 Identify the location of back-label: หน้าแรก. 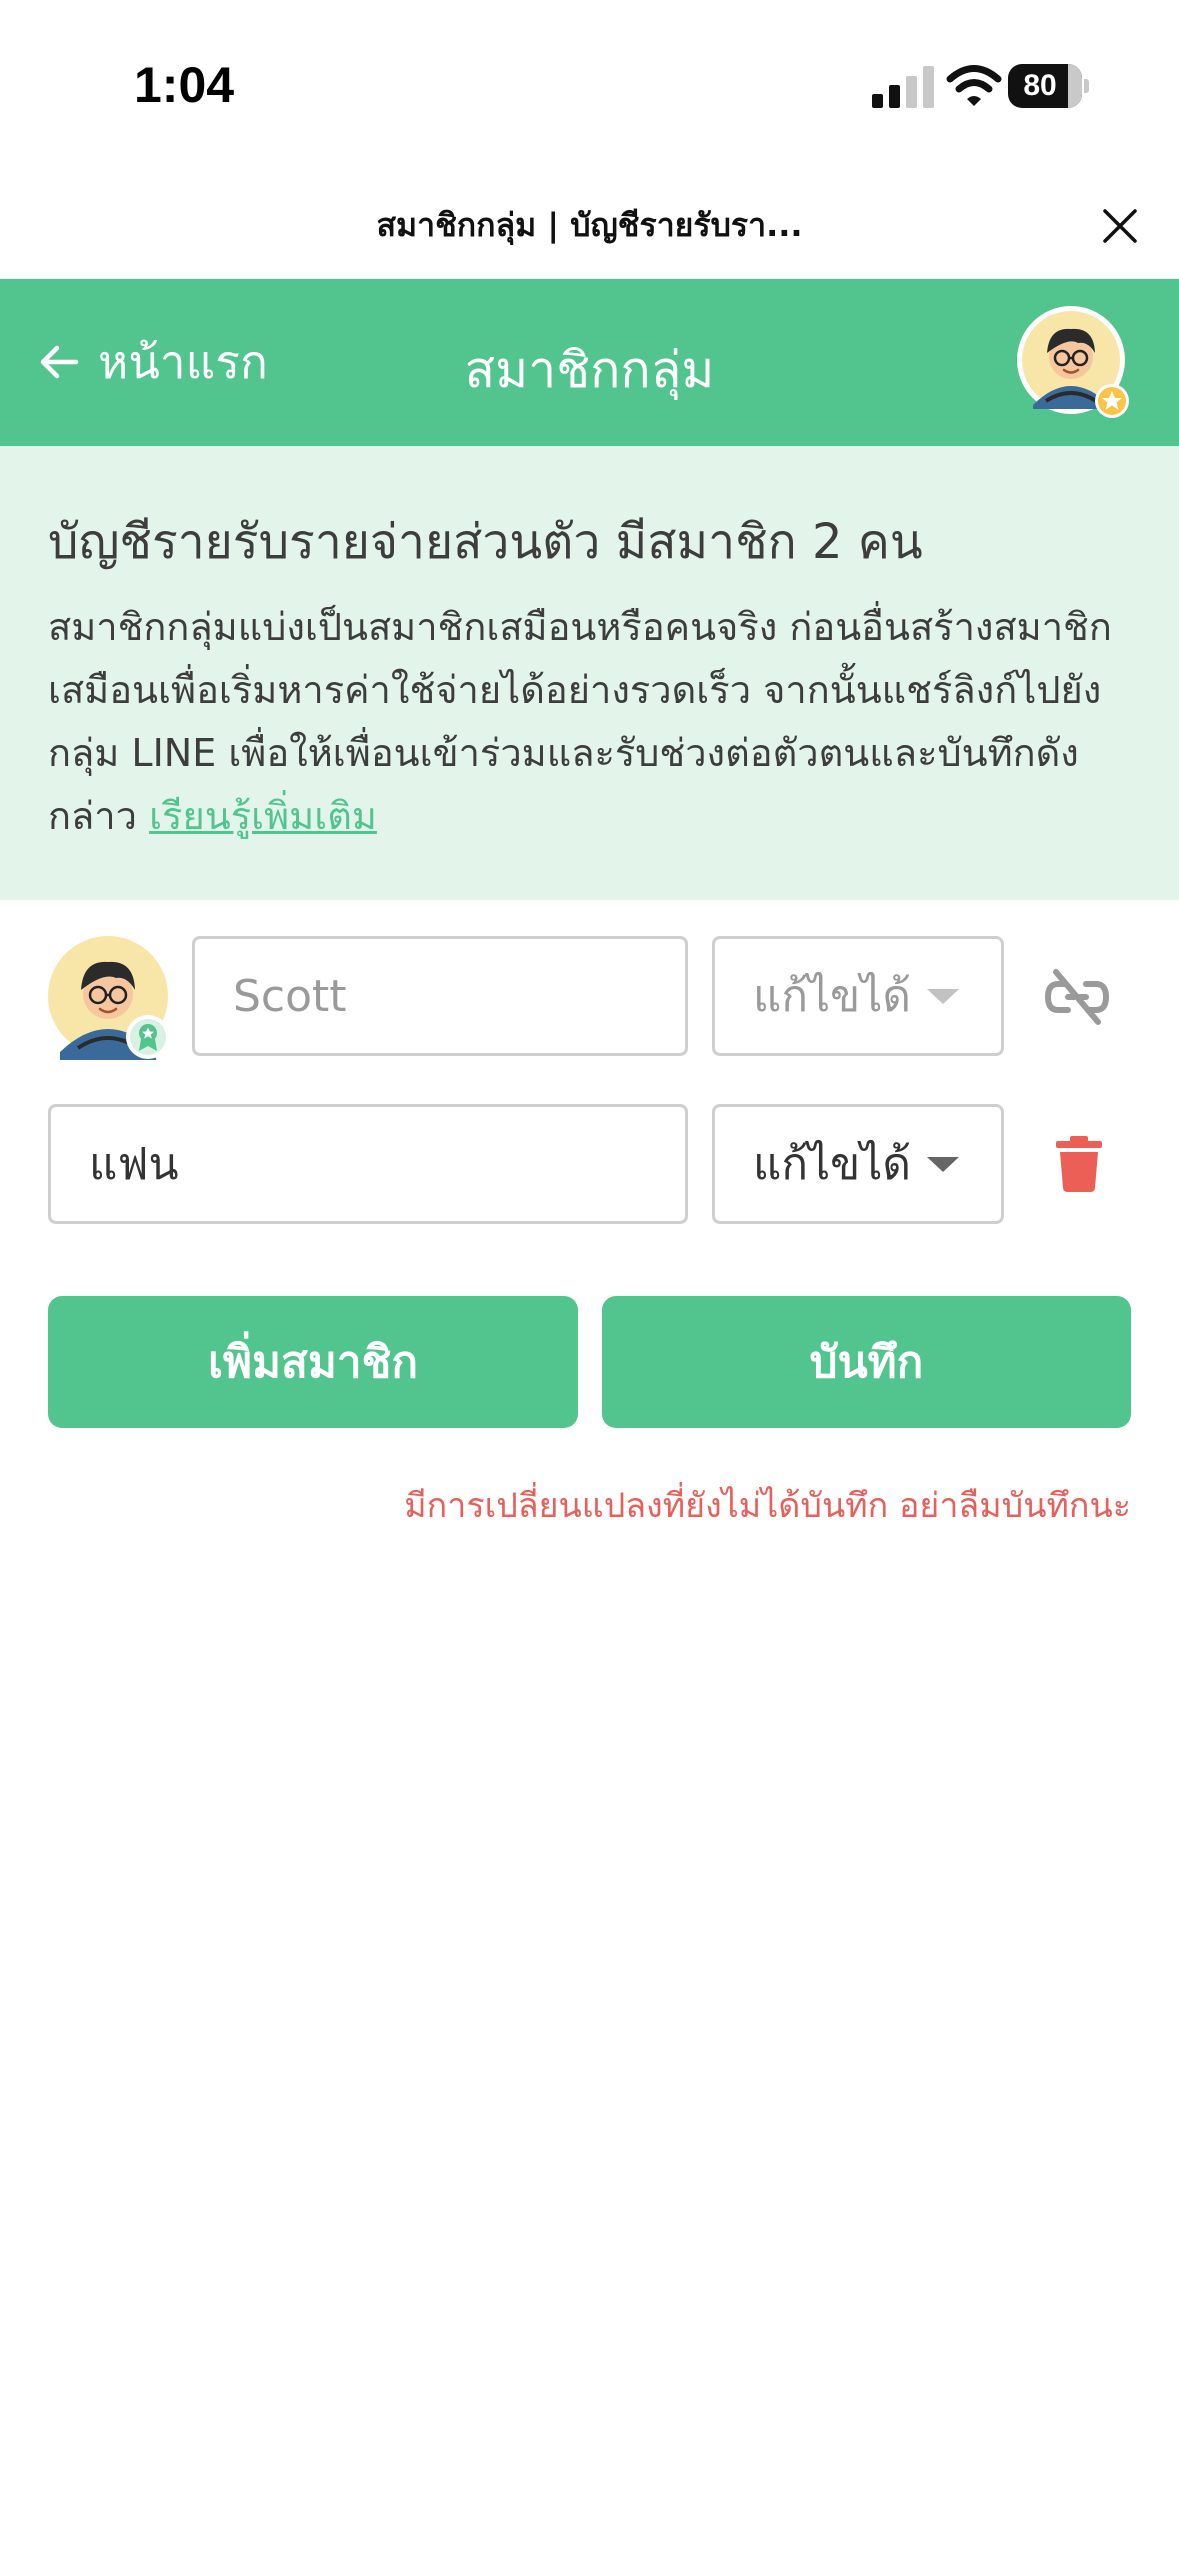
(183, 361).